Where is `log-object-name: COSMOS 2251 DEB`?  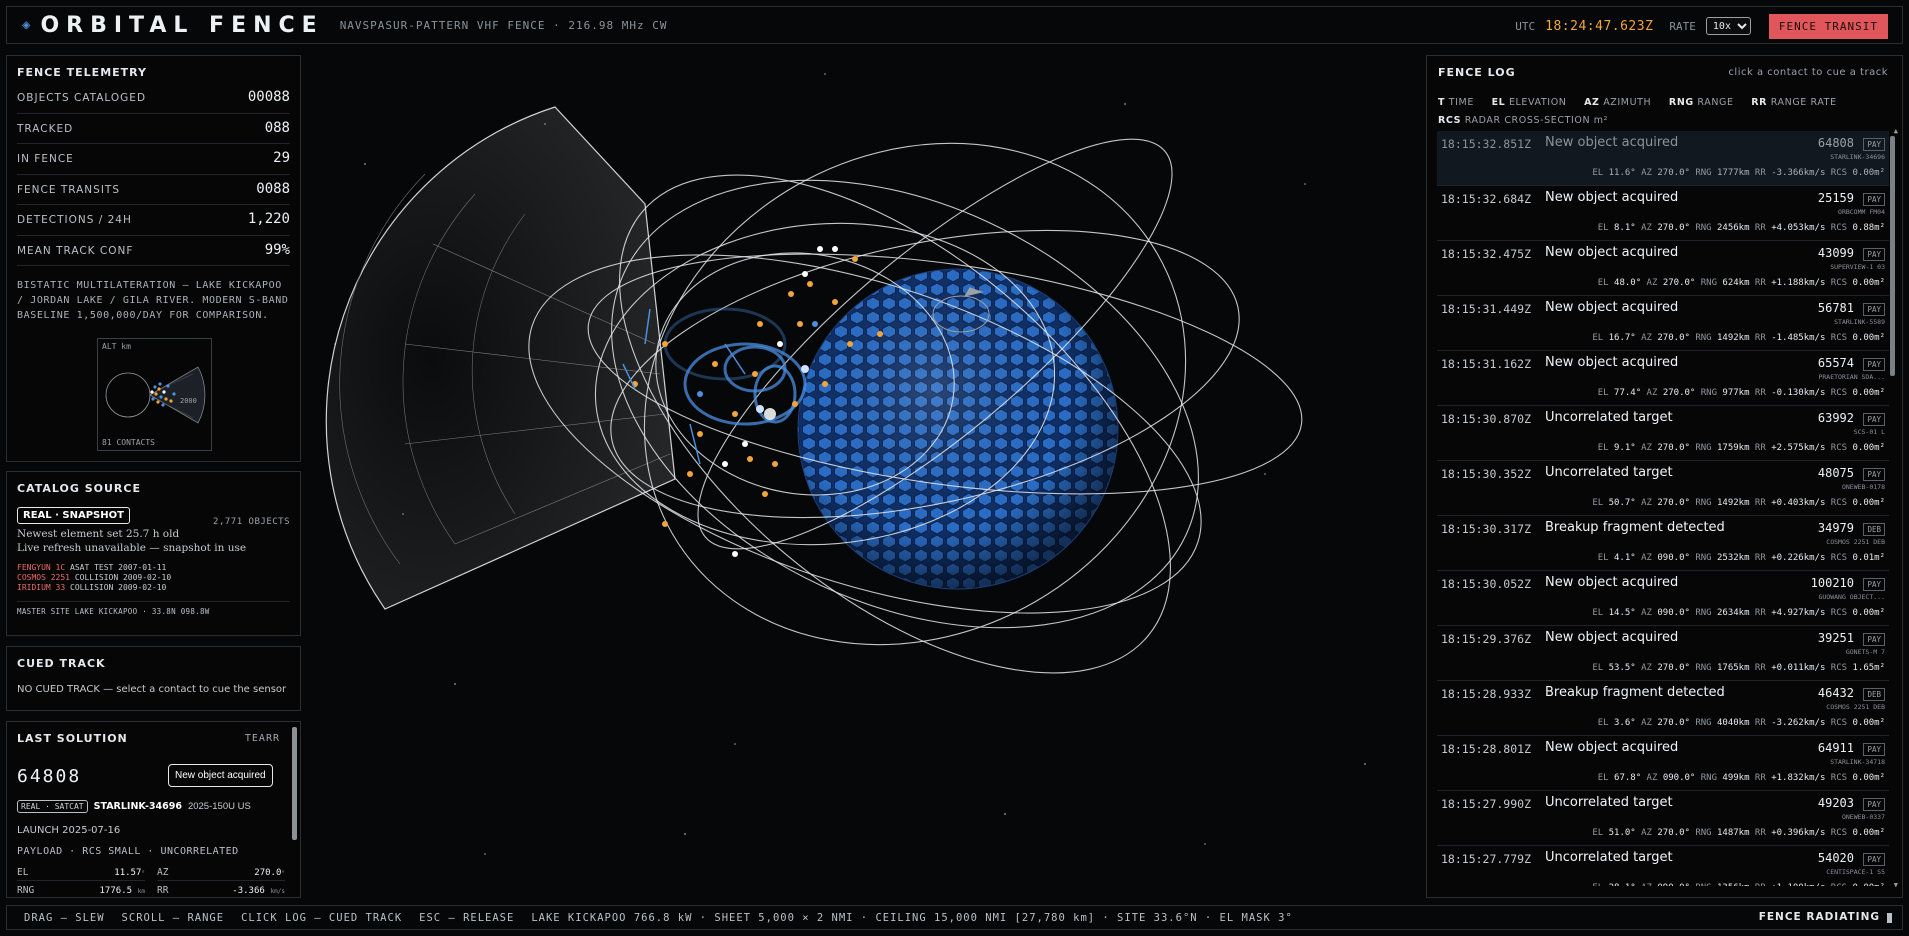 log-object-name: COSMOS 2251 DEB is located at coordinates (1855, 707).